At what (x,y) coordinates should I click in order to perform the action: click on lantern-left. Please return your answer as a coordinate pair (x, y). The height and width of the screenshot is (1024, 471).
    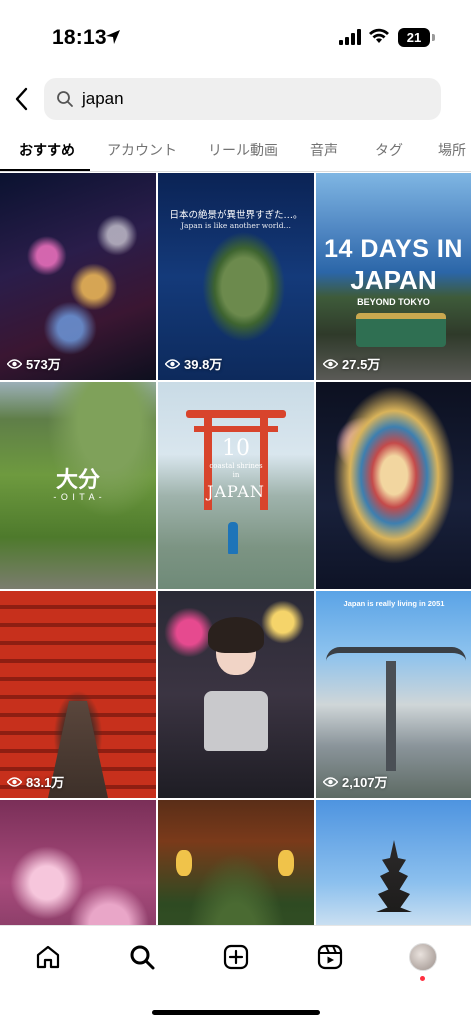
    Looking at the image, I should click on (184, 863).